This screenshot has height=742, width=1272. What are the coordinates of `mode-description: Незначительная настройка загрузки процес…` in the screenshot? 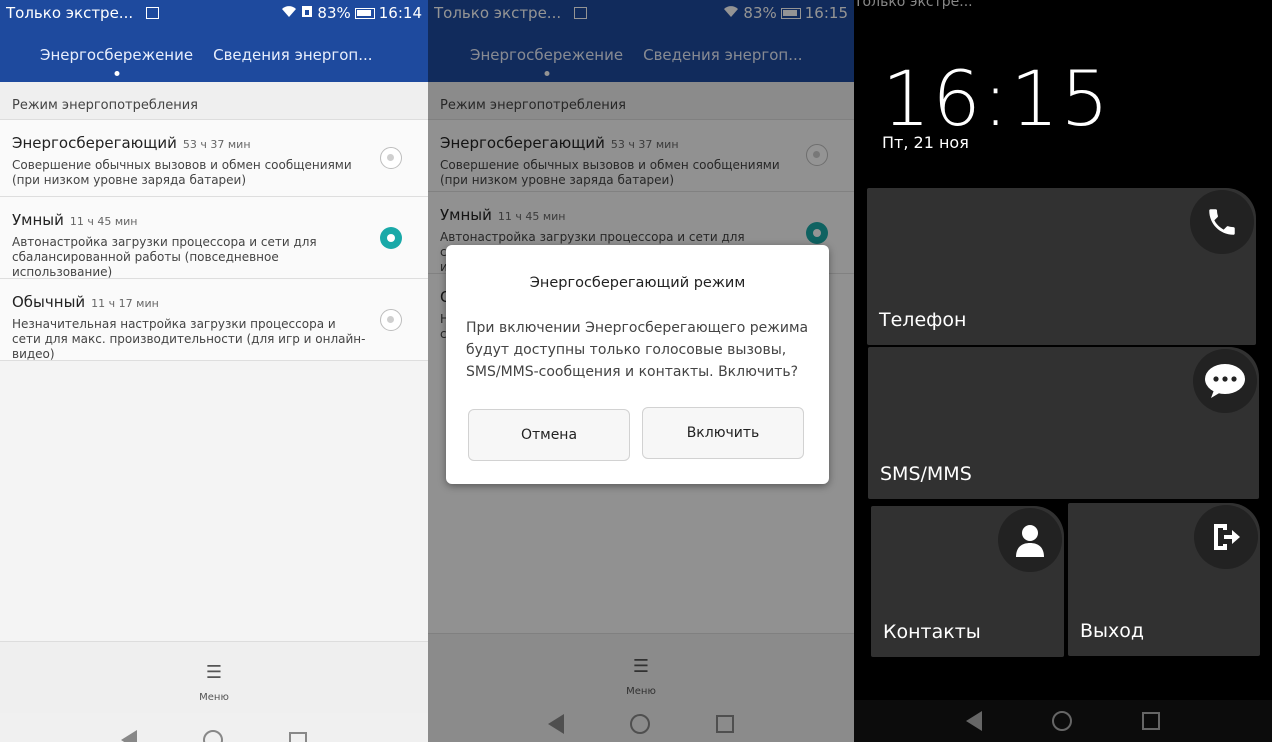 It's located at (189, 339).